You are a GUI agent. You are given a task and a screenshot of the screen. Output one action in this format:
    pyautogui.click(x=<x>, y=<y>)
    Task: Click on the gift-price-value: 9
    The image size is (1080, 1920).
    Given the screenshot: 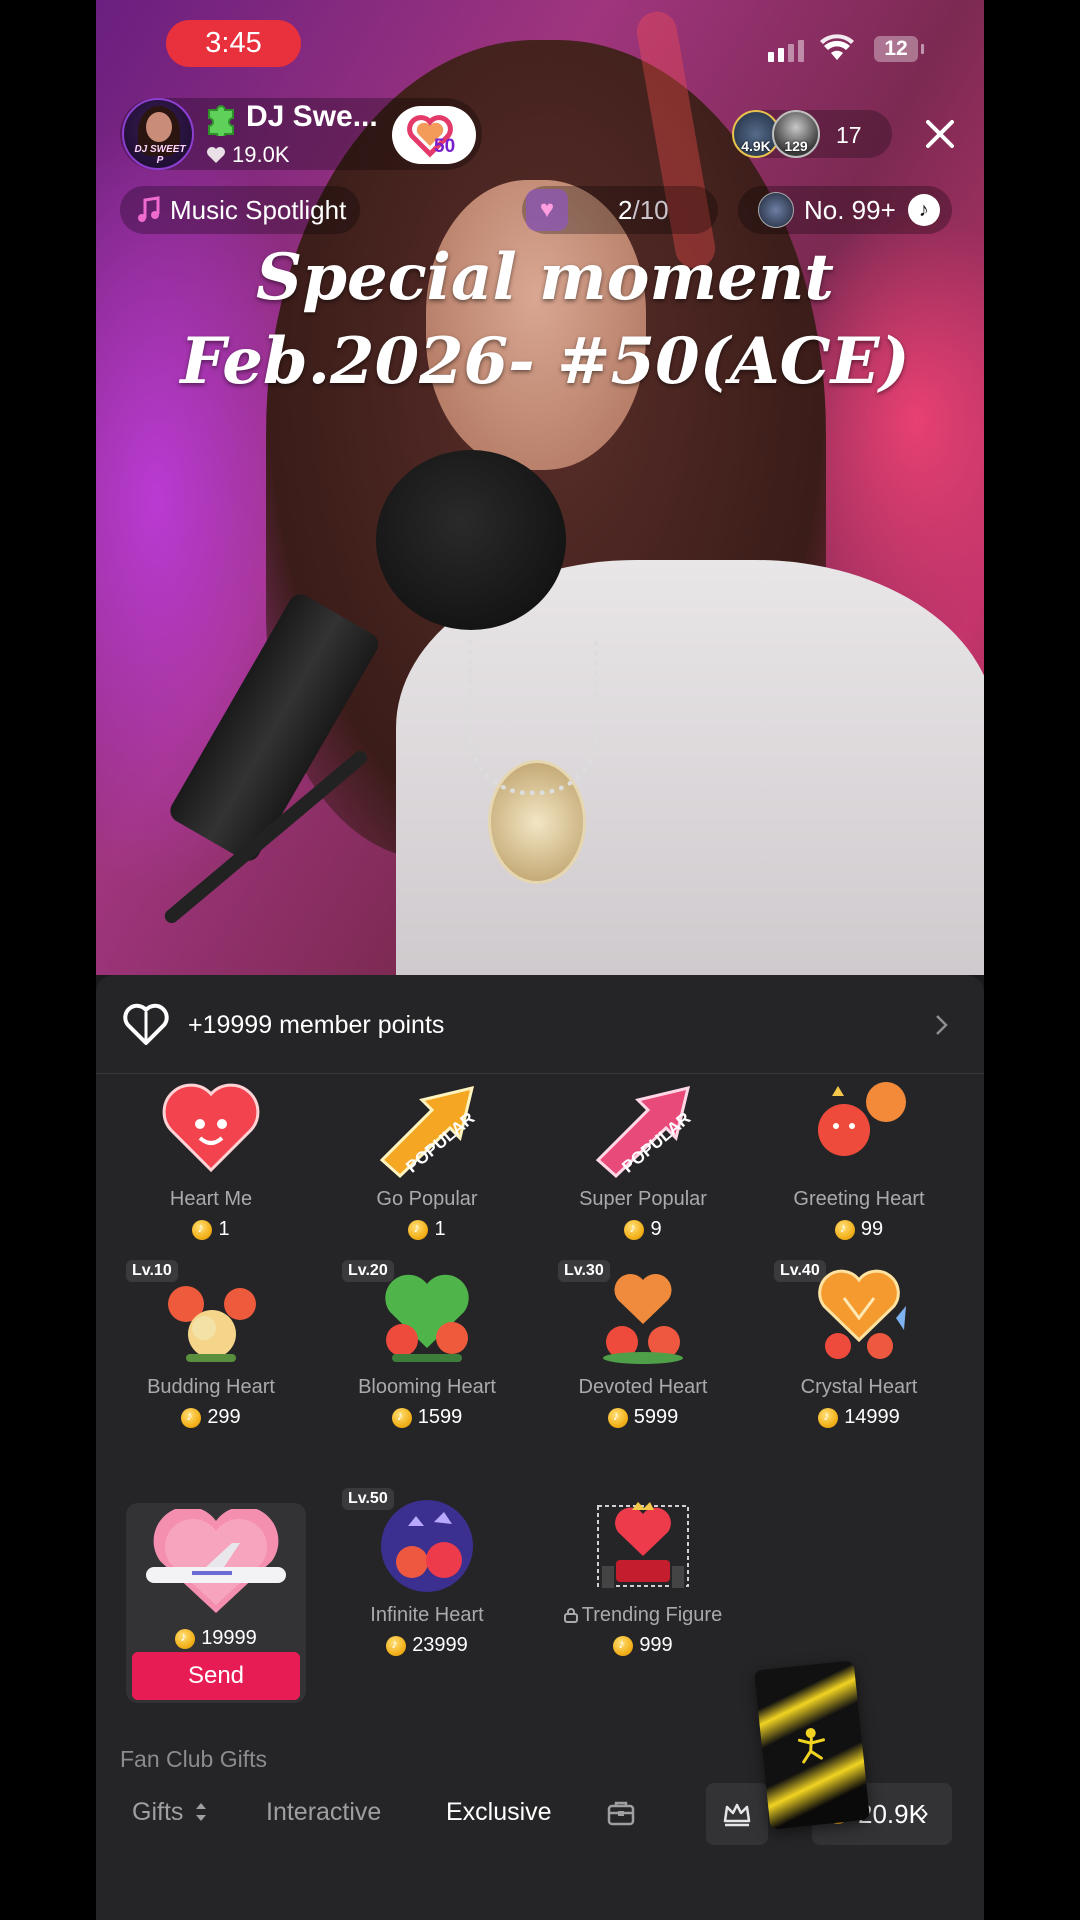 What is the action you would take?
    pyautogui.click(x=656, y=1229)
    